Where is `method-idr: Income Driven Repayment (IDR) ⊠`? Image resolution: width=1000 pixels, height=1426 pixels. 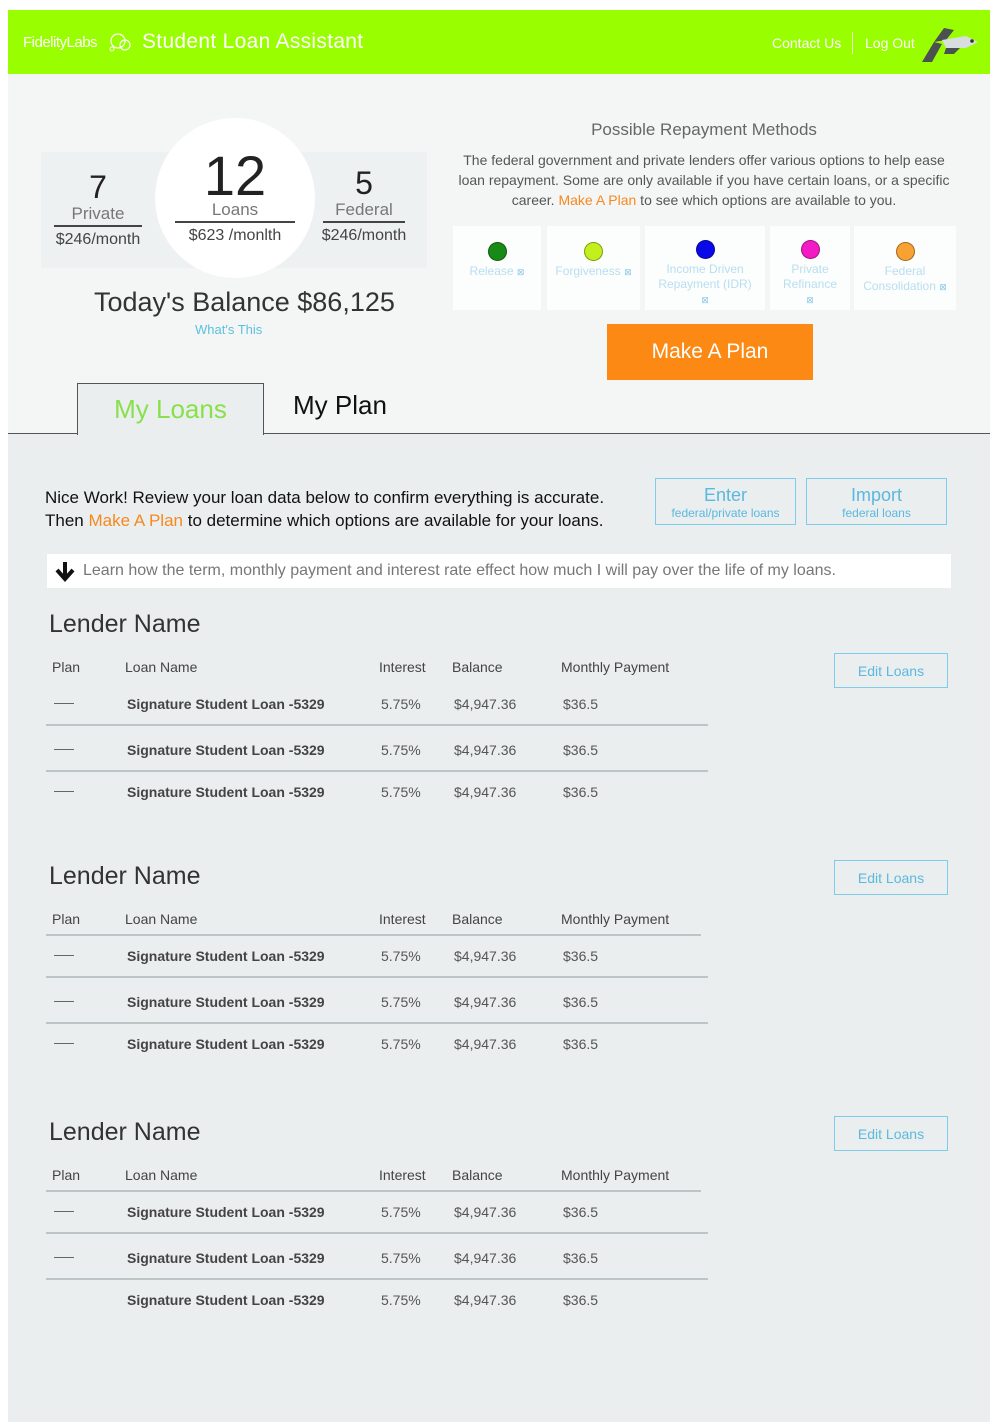
method-idr: Income Driven Repayment (IDR) ⊠ is located at coordinates (705, 268).